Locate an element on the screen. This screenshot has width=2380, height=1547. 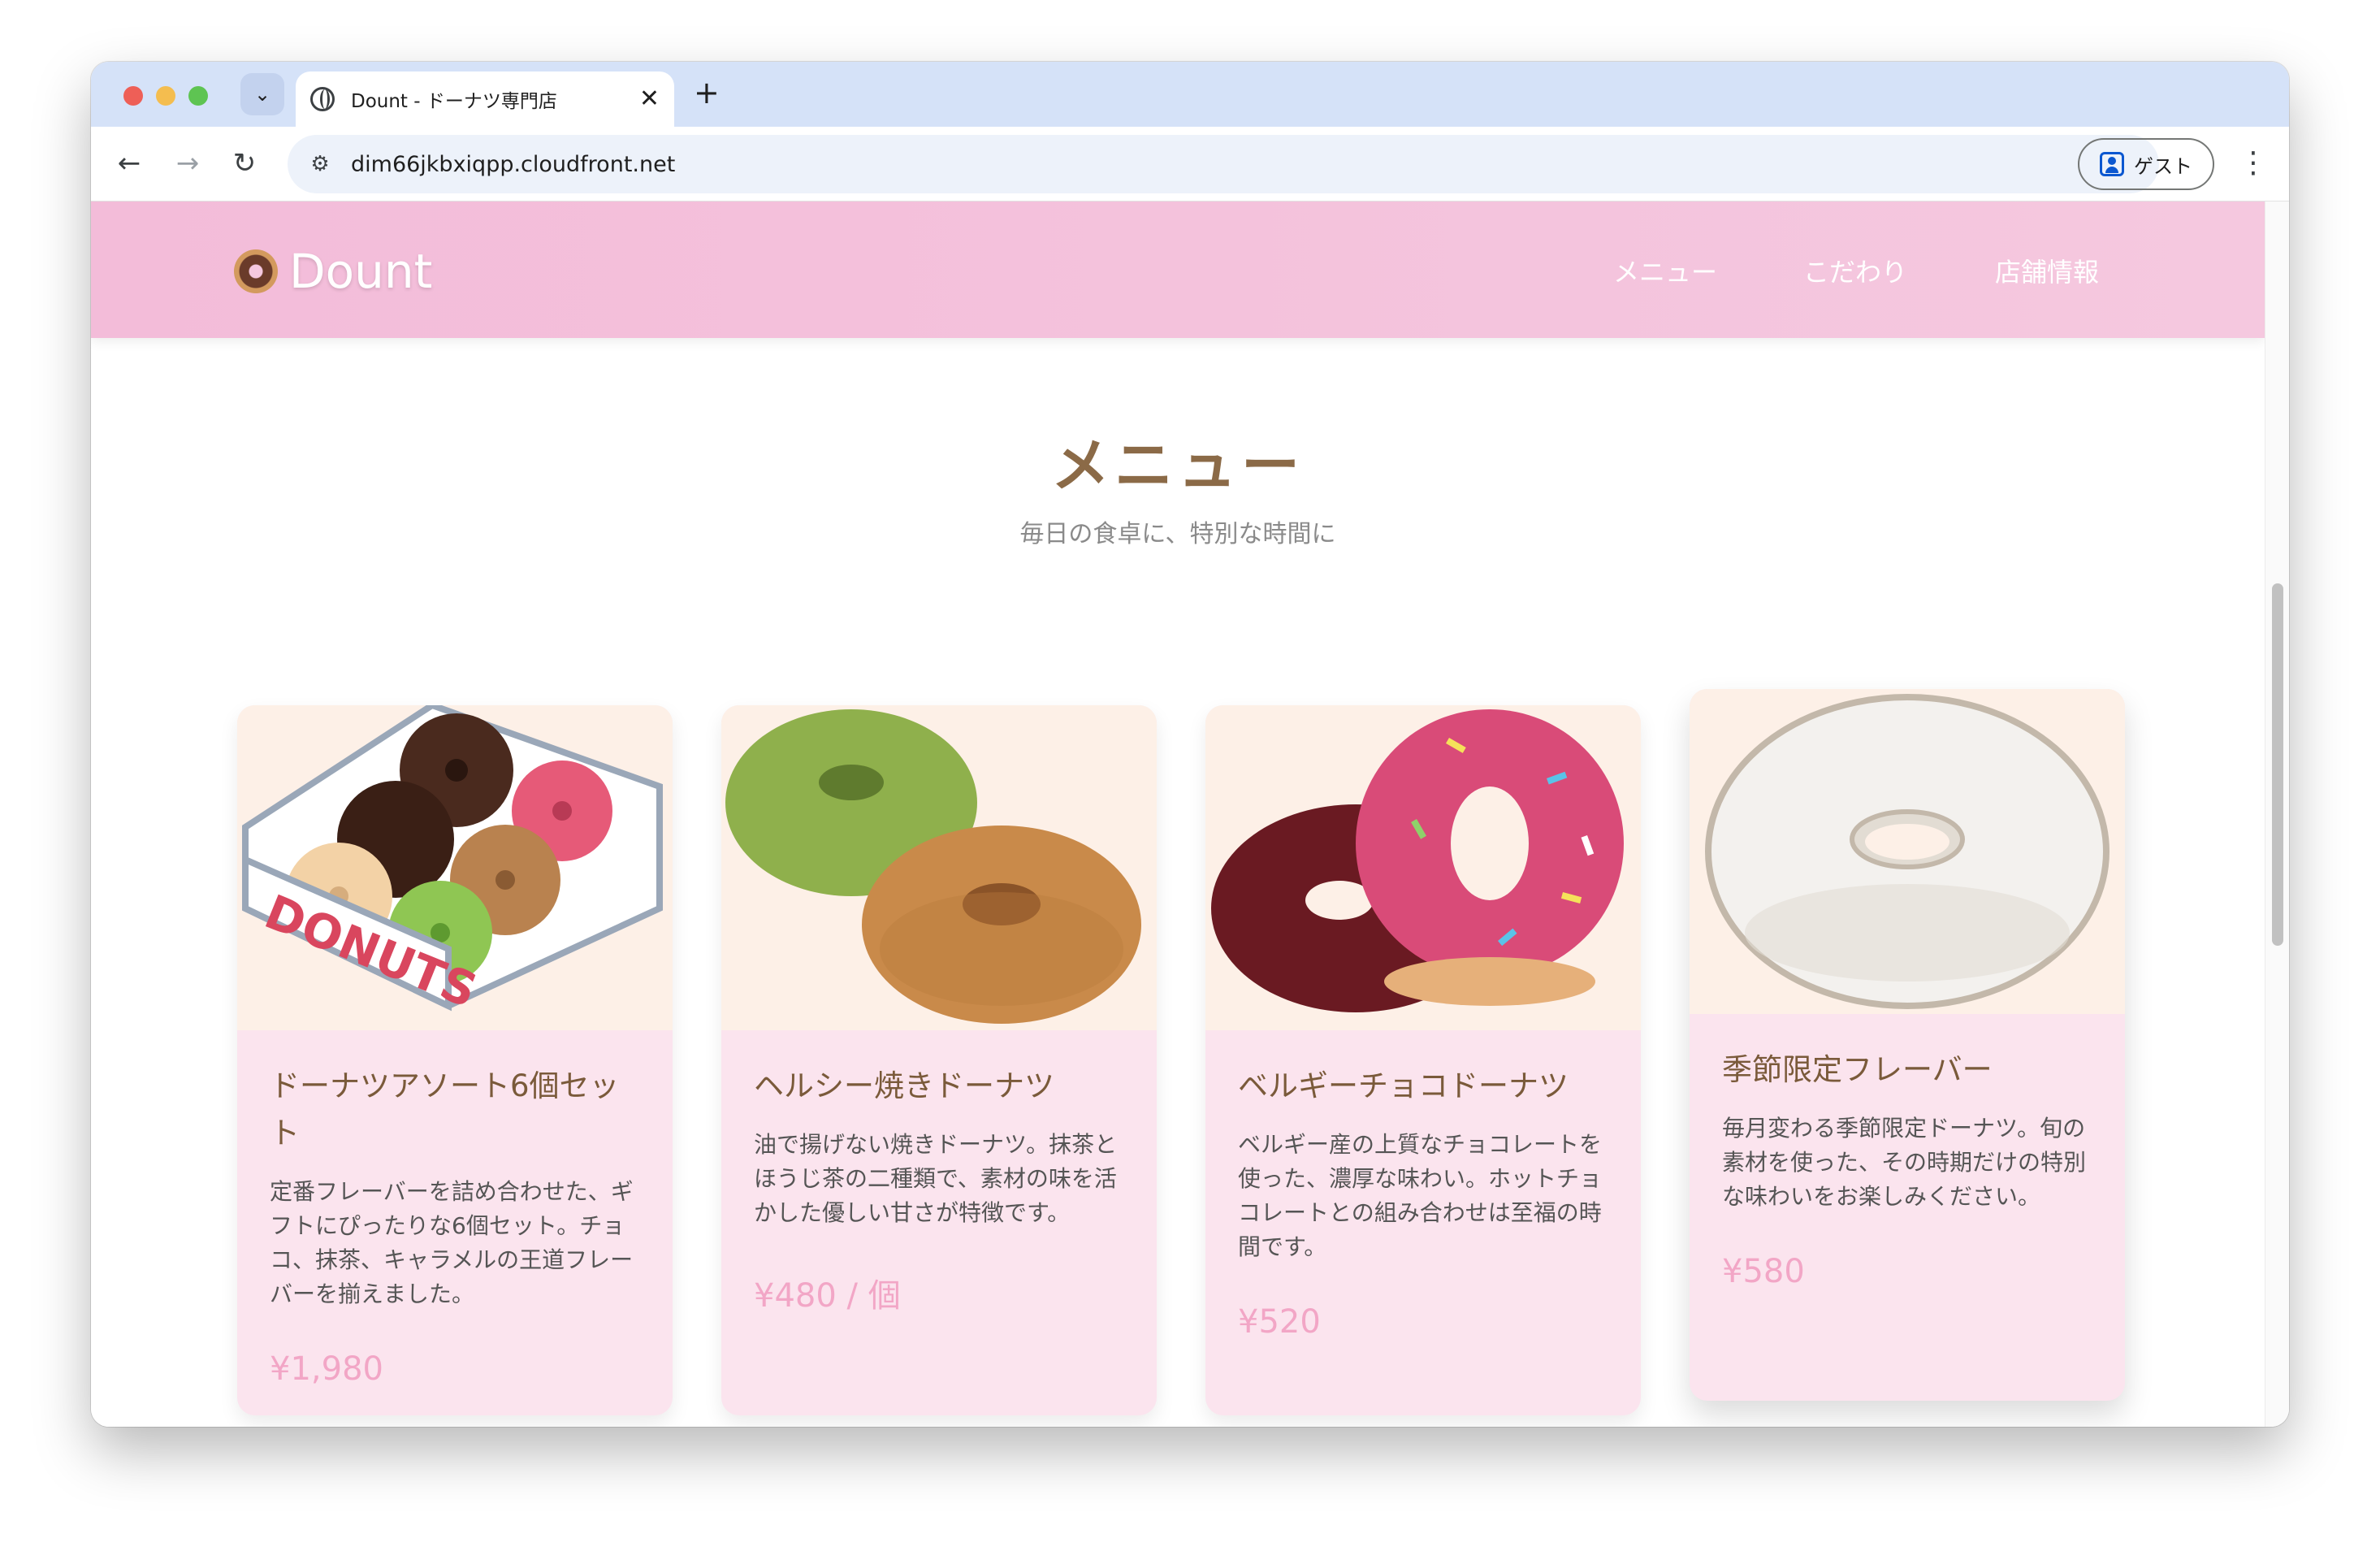
site-header: Dount メニュー こだわり 店舗情報 is located at coordinates (1178, 270).